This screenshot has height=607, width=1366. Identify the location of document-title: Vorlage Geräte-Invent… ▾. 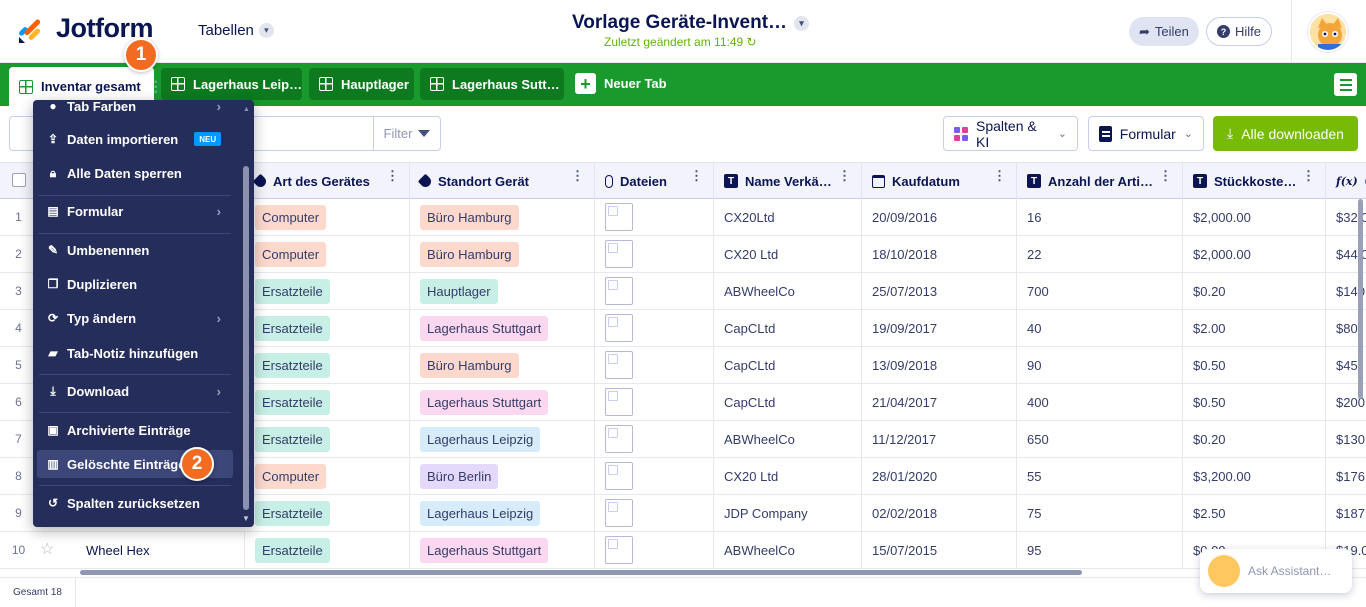
(691, 23).